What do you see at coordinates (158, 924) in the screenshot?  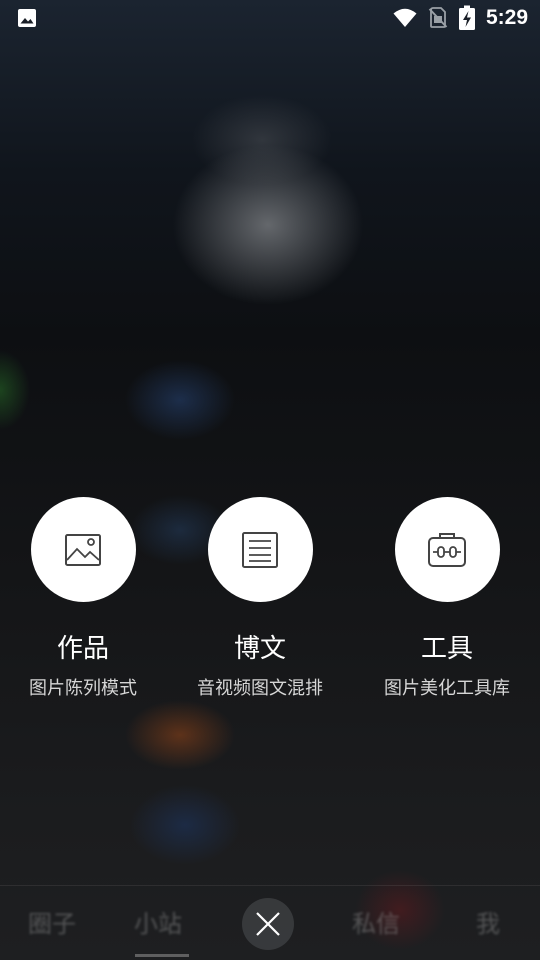 I see `nav-item-station: 小站` at bounding box center [158, 924].